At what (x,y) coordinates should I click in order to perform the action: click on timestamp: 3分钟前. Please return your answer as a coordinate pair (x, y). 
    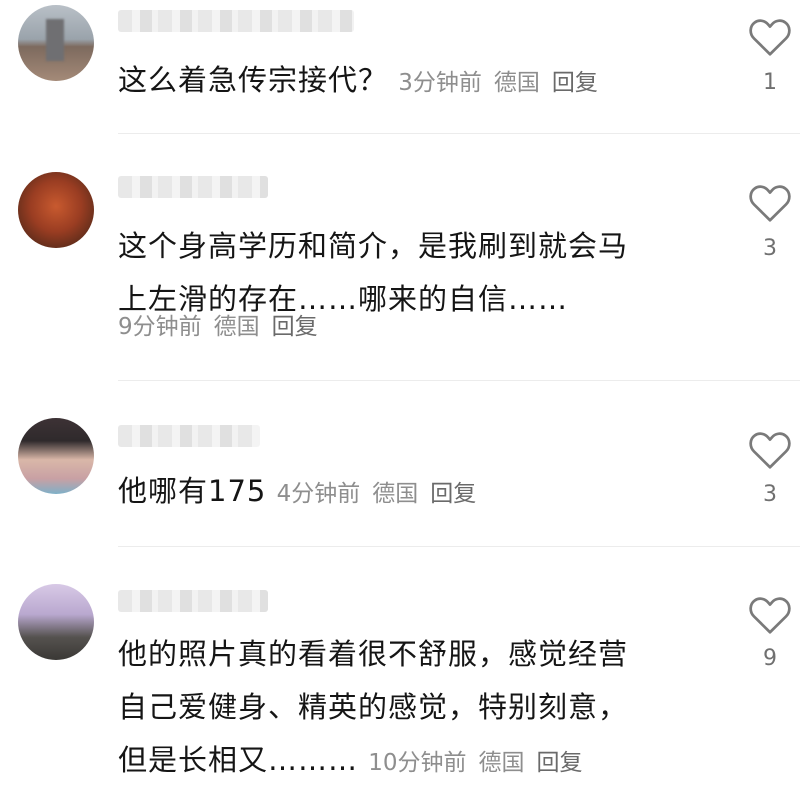
    Looking at the image, I should click on (440, 83).